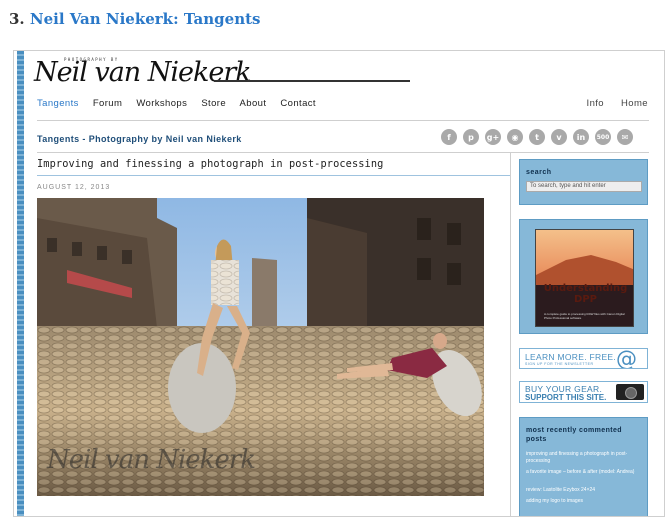 The width and height of the screenshot is (671, 519). Describe the element at coordinates (161, 103) in the screenshot. I see `nav-item-workshops: Workshops` at that location.